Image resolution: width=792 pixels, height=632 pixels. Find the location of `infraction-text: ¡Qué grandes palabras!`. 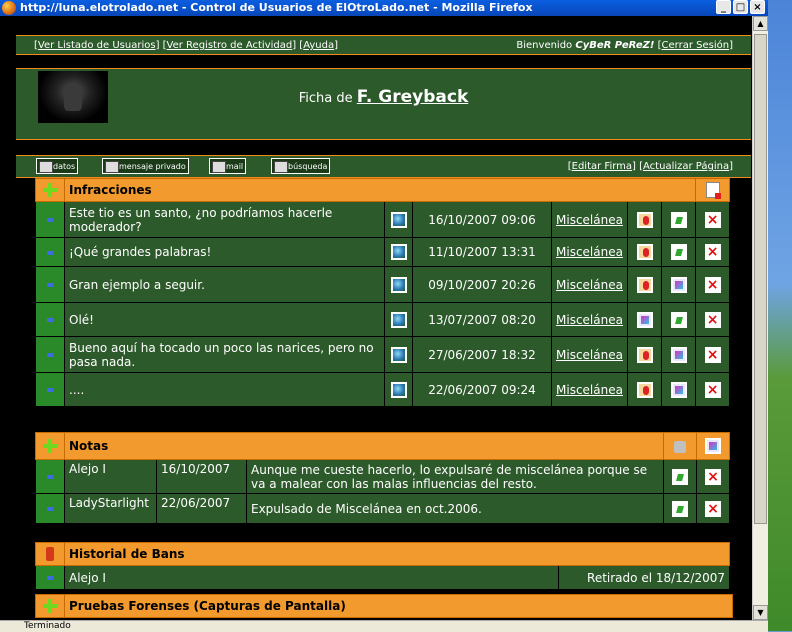

infraction-text: ¡Qué grandes palabras! is located at coordinates (224, 252).